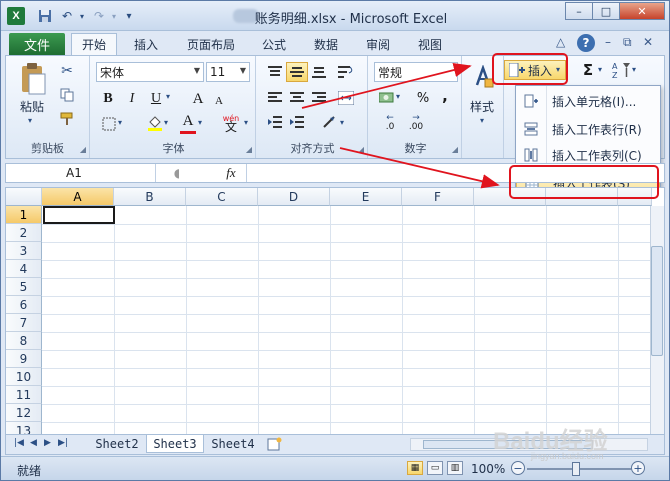 The height and width of the screenshot is (481, 670). I want to click on number-launcher-icon: ◢, so click(455, 149).